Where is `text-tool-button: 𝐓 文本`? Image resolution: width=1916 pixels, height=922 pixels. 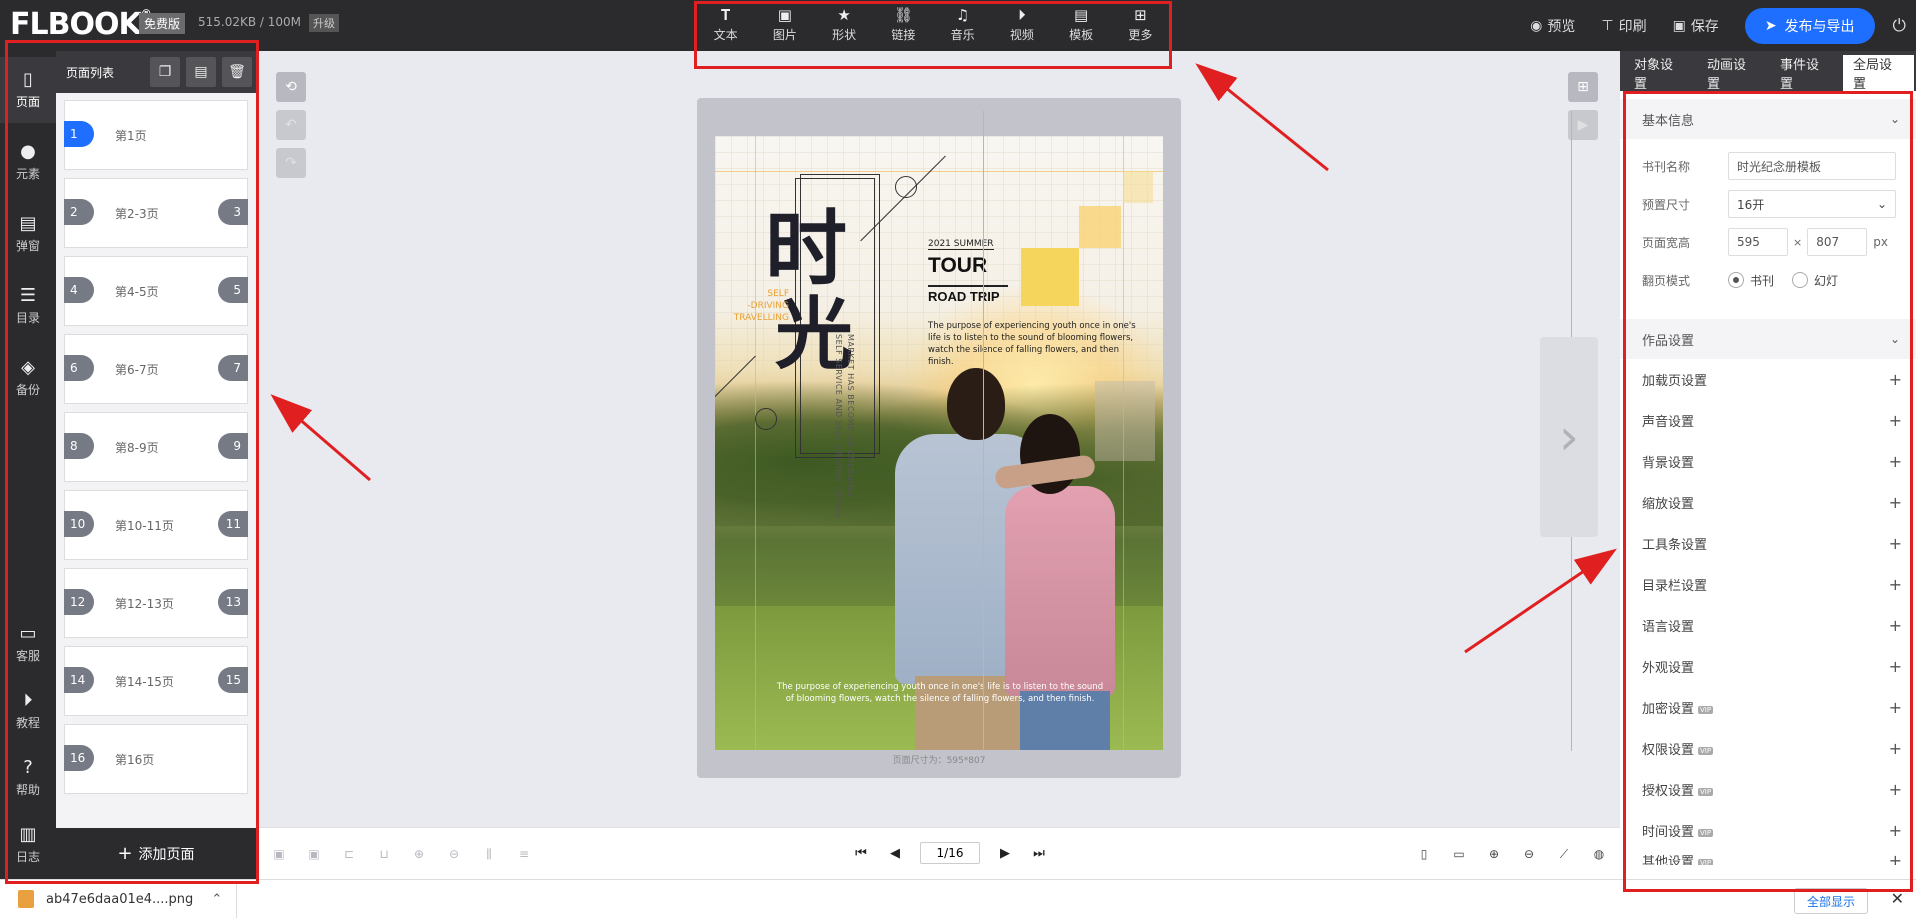
text-tool-button: 𝐓 文本 is located at coordinates (726, 24).